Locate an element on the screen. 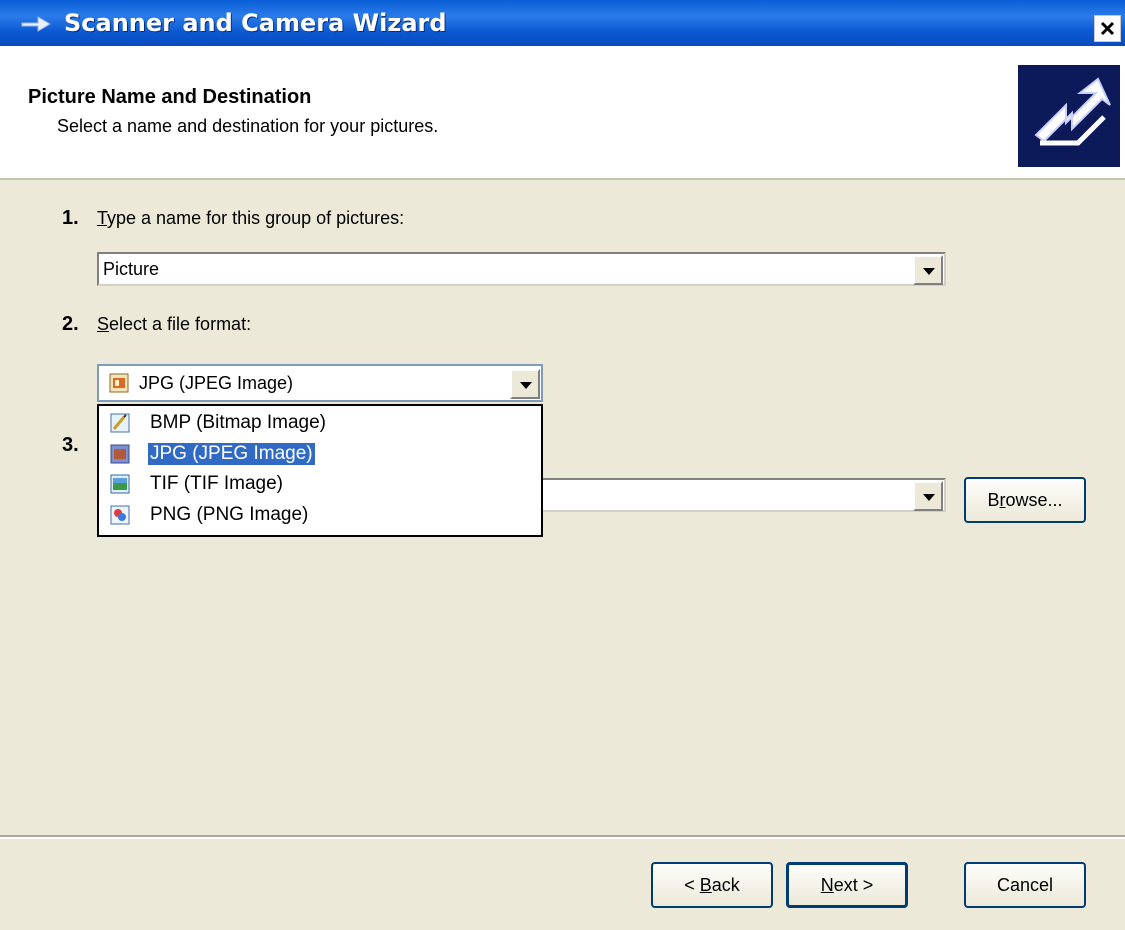  arrow-box-icon is located at coordinates (1072, 111).